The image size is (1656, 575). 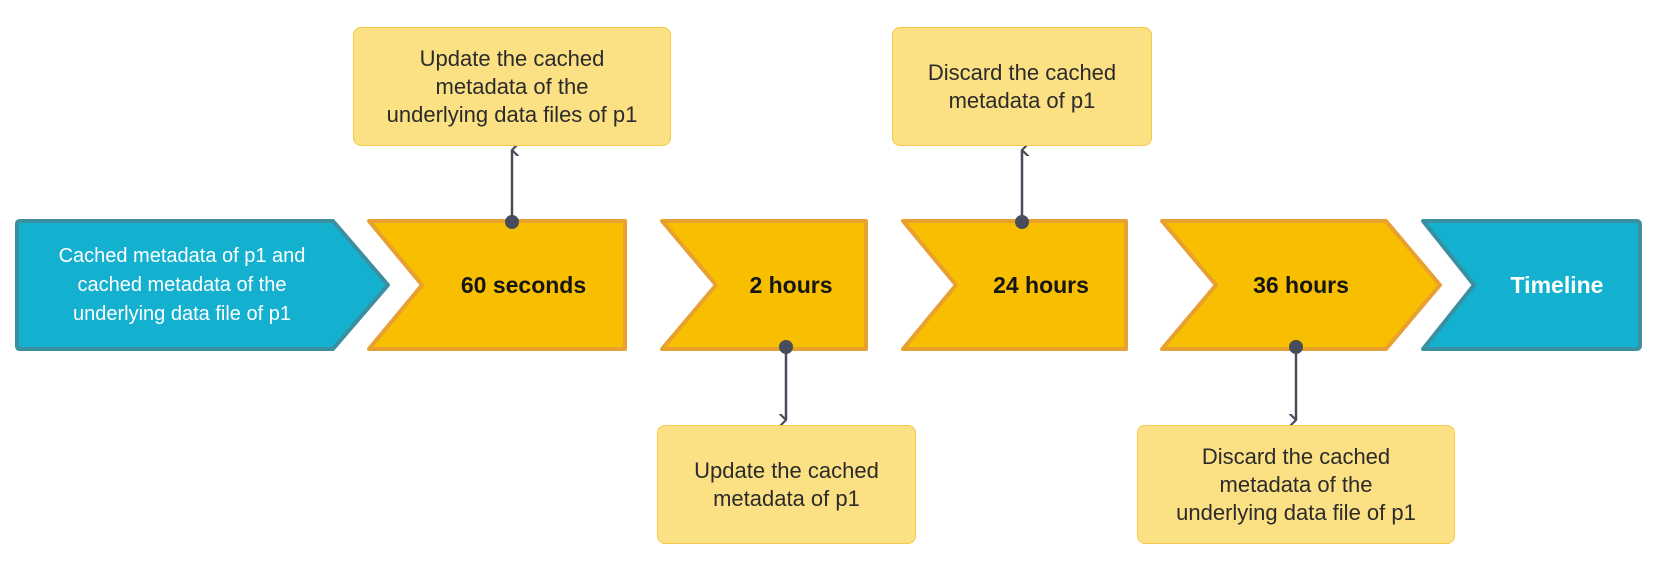 What do you see at coordinates (497, 285) in the screenshot?
I see `step-60-seconds-shape` at bounding box center [497, 285].